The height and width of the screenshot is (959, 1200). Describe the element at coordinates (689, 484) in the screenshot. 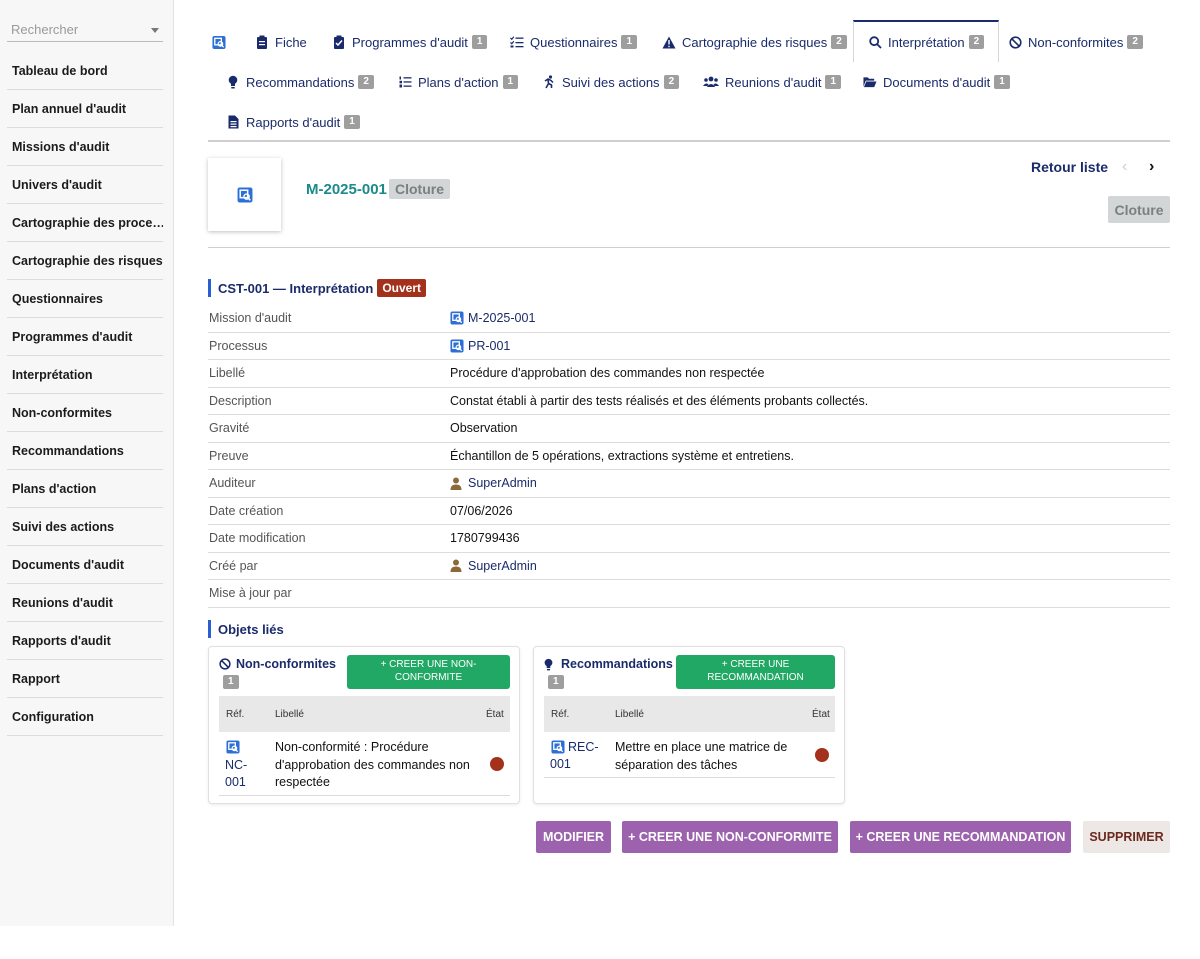

I see `detail-row: Auditeur SuperAdmin` at that location.